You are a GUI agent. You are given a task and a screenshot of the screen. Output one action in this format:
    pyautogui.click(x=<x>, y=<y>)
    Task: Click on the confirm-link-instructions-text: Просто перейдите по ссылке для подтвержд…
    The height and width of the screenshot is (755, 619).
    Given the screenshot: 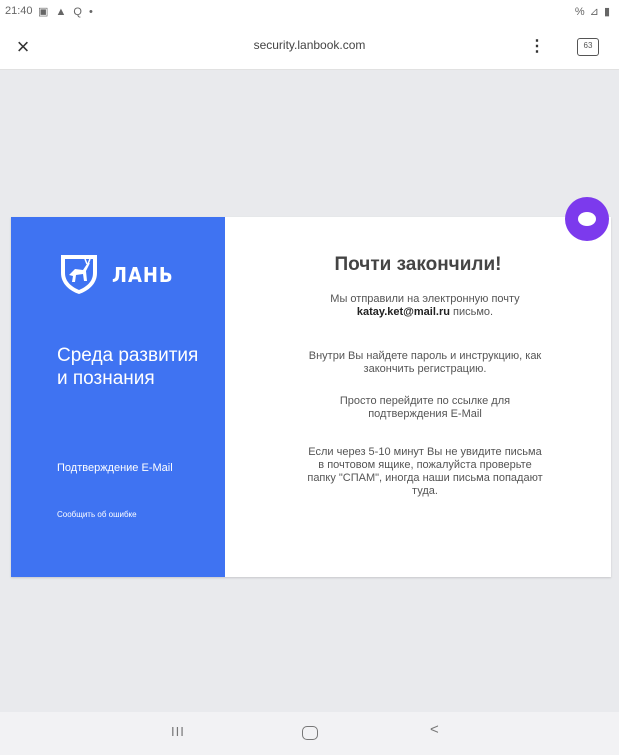 What is the action you would take?
    pyautogui.click(x=425, y=407)
    